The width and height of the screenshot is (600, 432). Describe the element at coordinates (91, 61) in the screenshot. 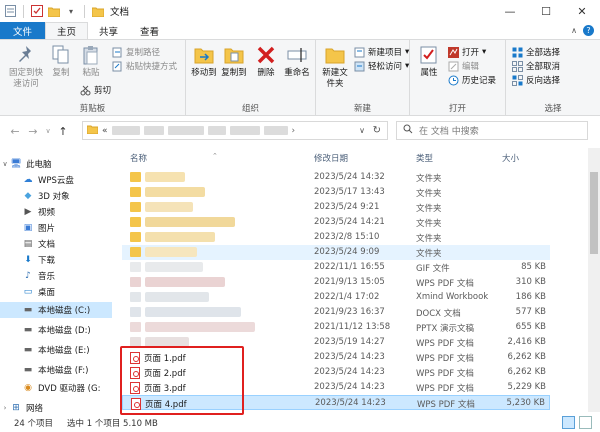

I see `paste-button: 粘贴` at that location.